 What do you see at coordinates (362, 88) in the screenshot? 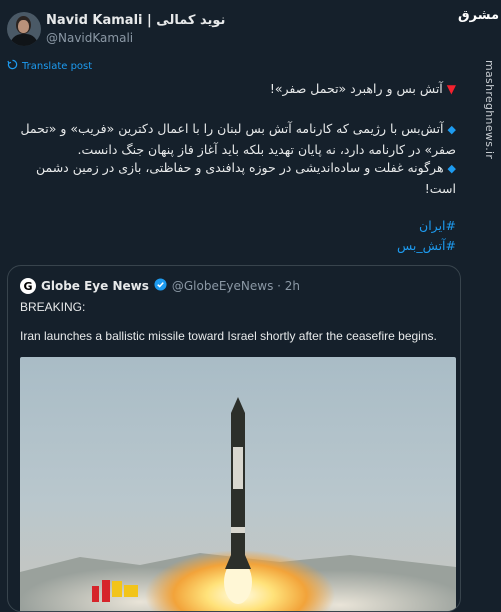
I see `tweet-headline: ▼ آتش بس و راهبرد «تحمل صفر»!` at bounding box center [362, 88].